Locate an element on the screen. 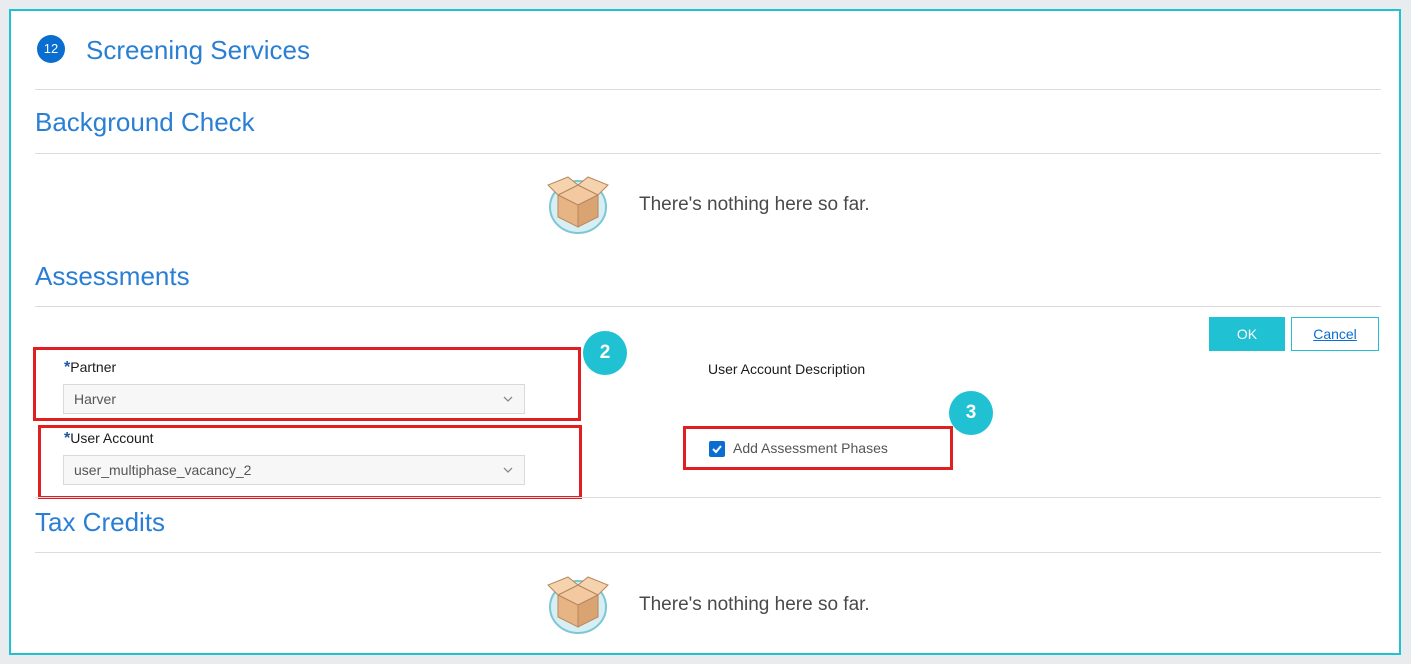  partner-select-value: Harver is located at coordinates (95, 399).